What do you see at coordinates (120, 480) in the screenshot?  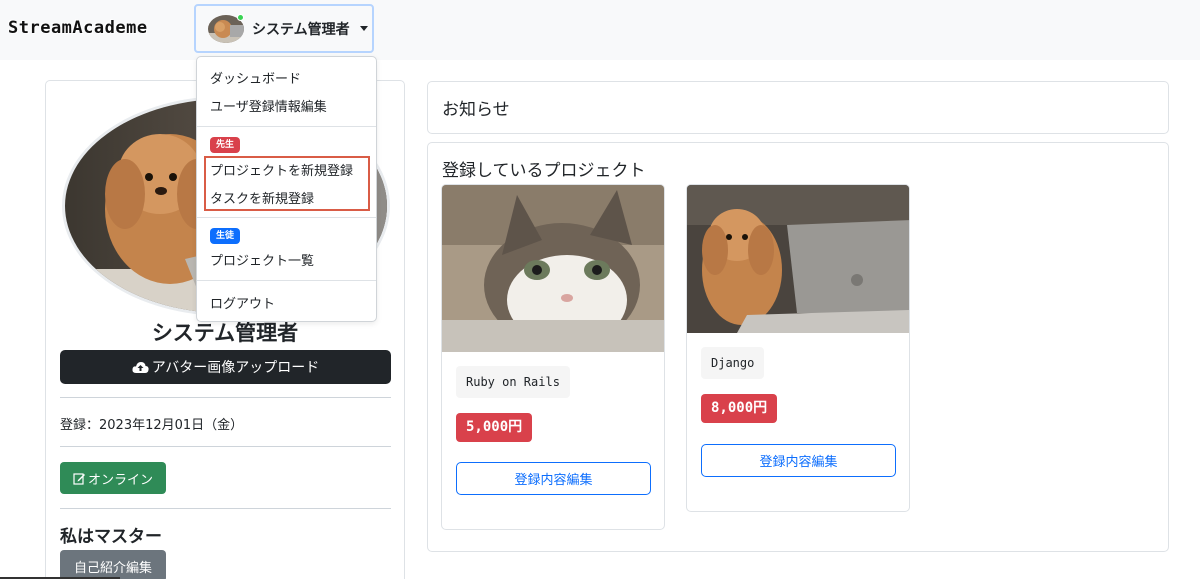 I see `online-status-label: オンライン` at bounding box center [120, 480].